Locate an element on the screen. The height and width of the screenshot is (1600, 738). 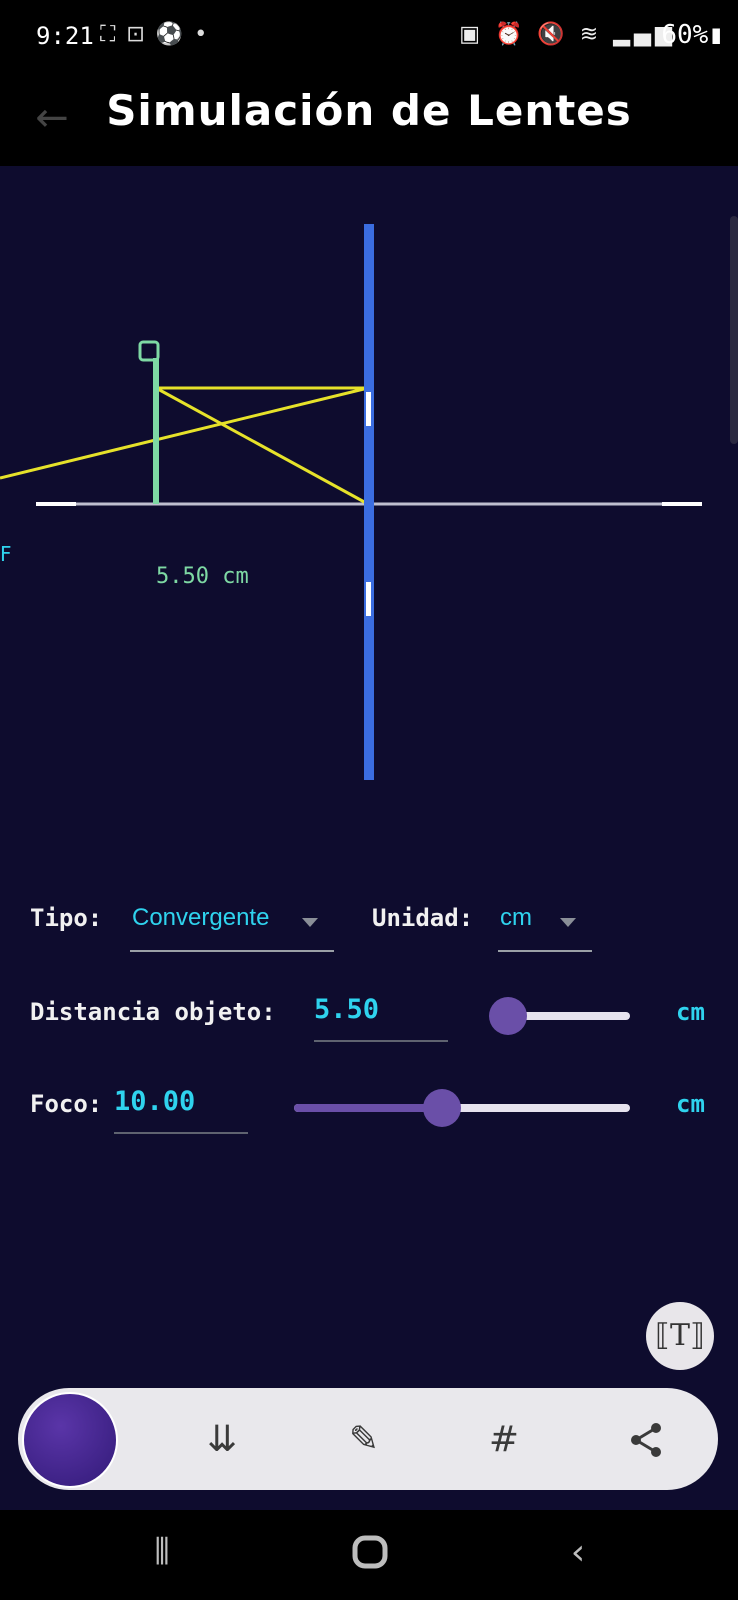
distancia-objeto-input: 5.50 is located at coordinates (381, 1015).